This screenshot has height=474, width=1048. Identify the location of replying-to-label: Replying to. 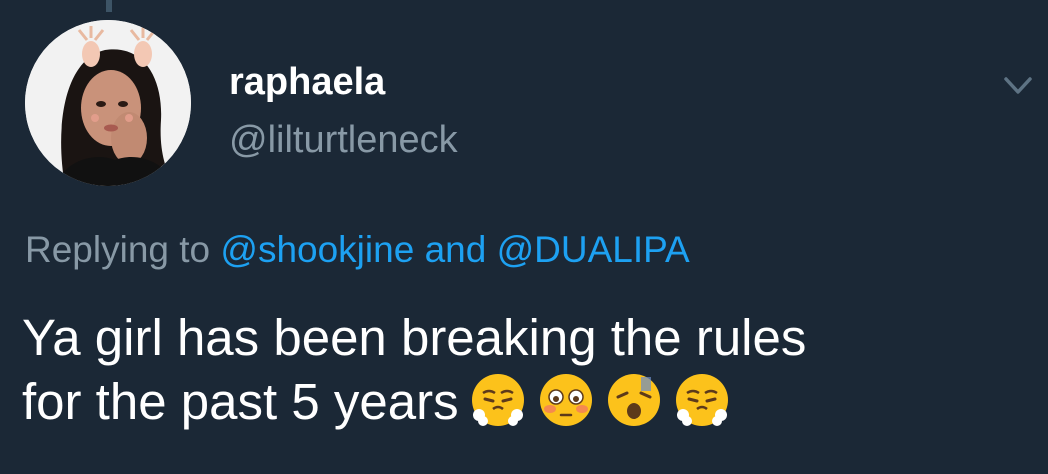
(118, 249).